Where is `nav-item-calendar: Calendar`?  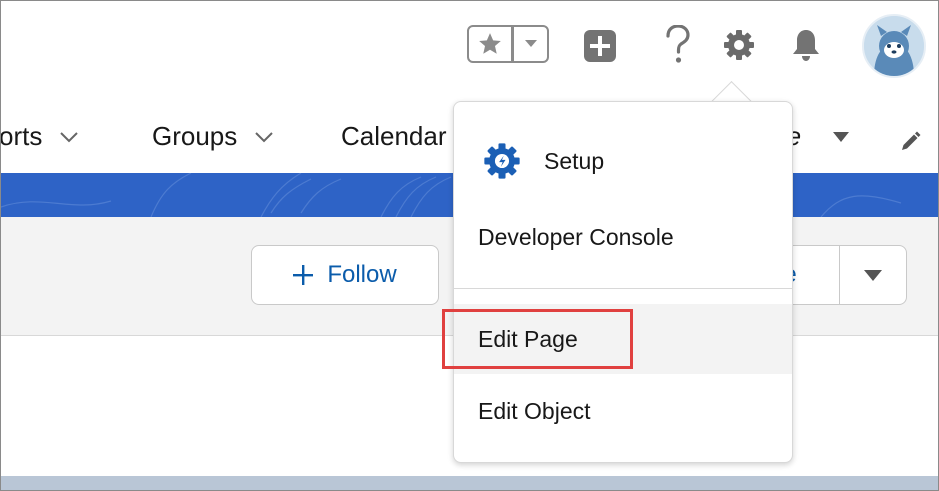 nav-item-calendar: Calendar is located at coordinates (394, 136).